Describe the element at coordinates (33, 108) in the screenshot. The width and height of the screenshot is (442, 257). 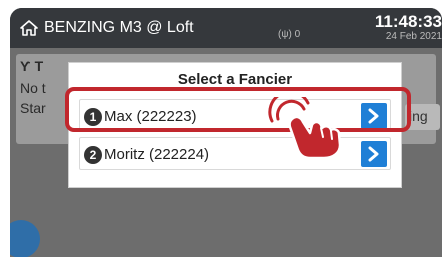
I see `background-text: Star` at that location.